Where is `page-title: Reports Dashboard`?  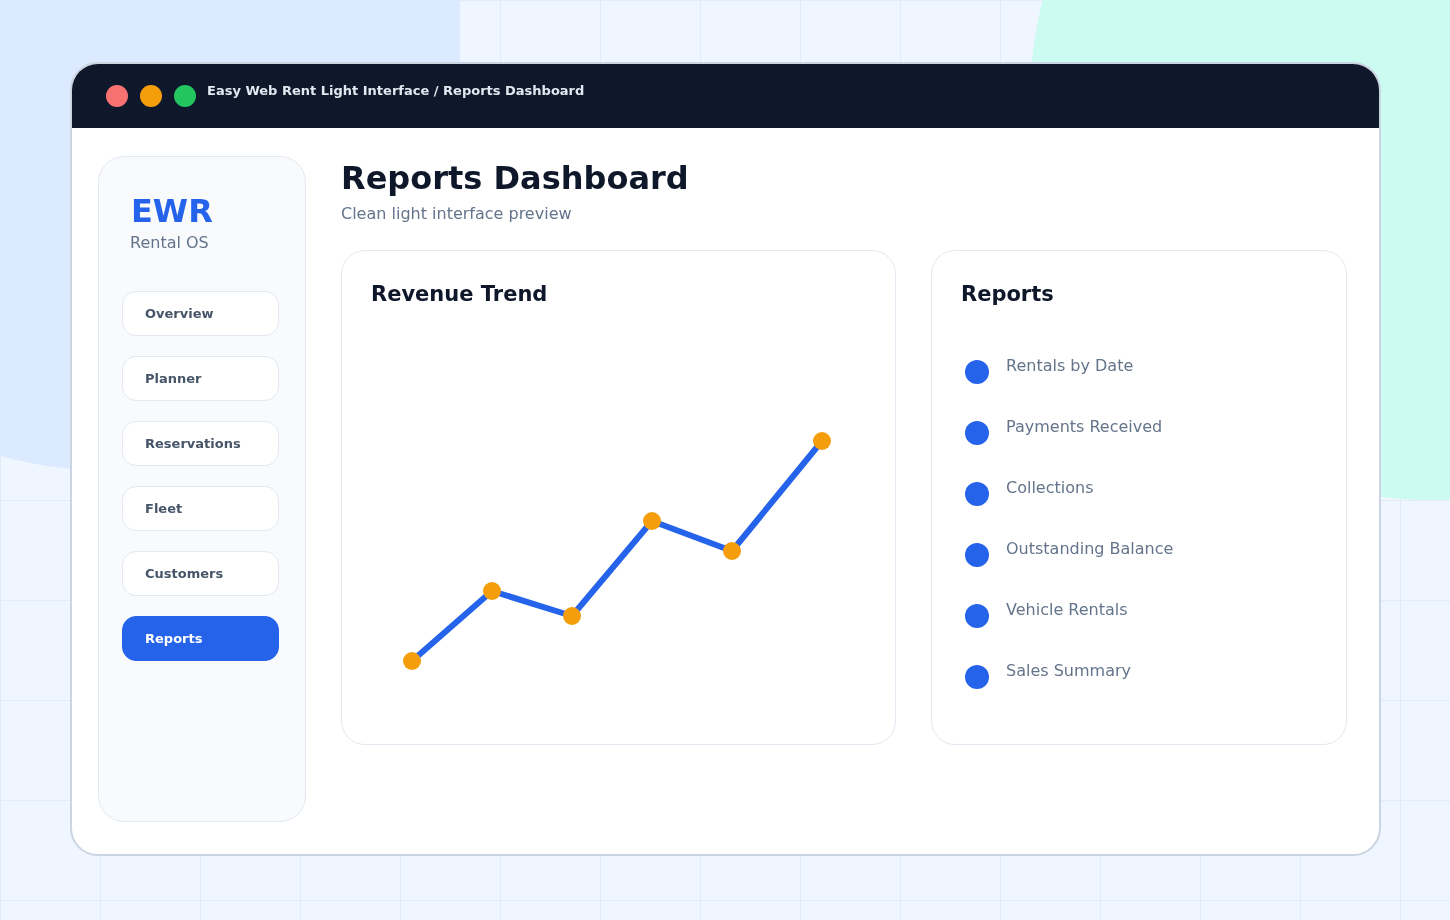 page-title: Reports Dashboard is located at coordinates (515, 178).